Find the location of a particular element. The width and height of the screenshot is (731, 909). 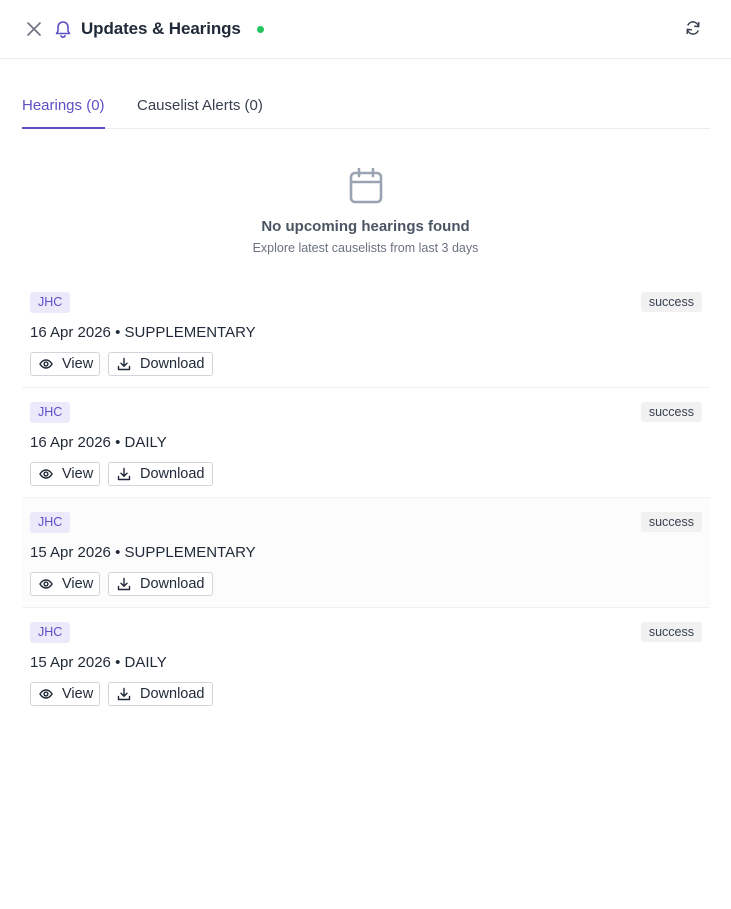

causelist-meta: 15 Apr 2026 • DAILY is located at coordinates (98, 662).